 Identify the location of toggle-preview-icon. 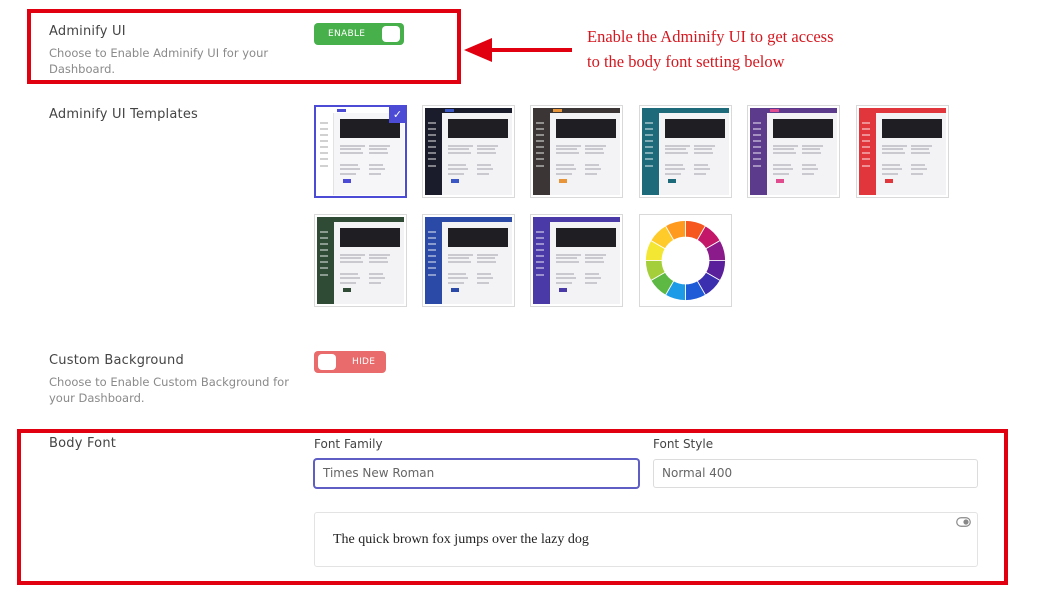
(963, 522).